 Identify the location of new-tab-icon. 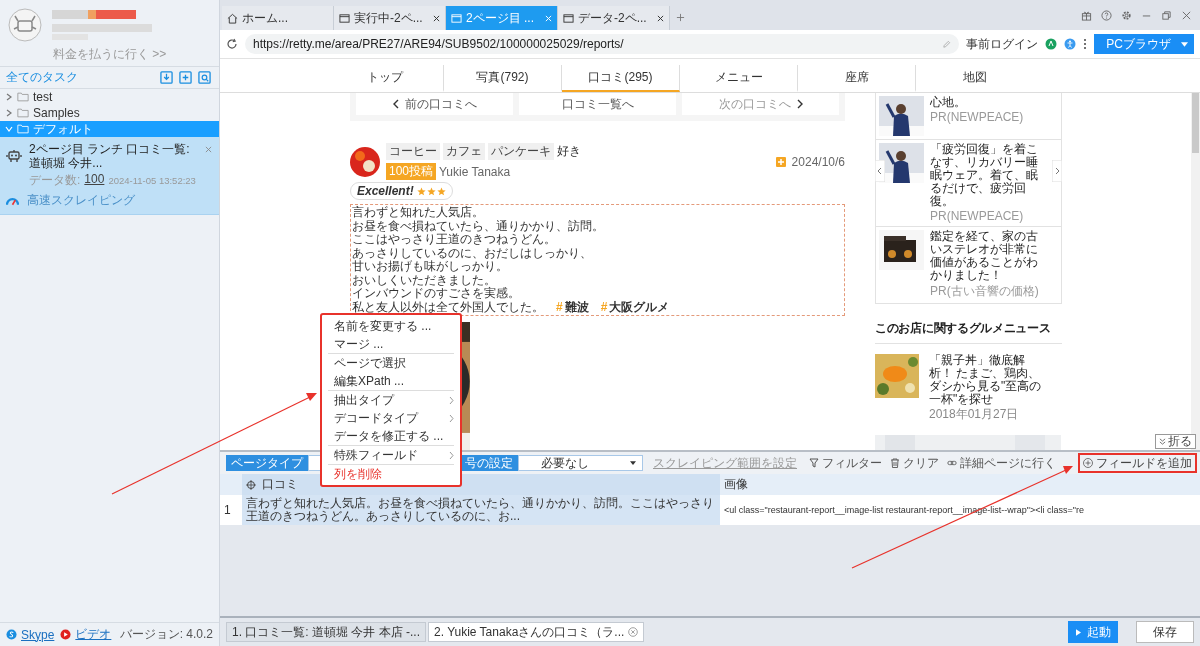
(680, 17).